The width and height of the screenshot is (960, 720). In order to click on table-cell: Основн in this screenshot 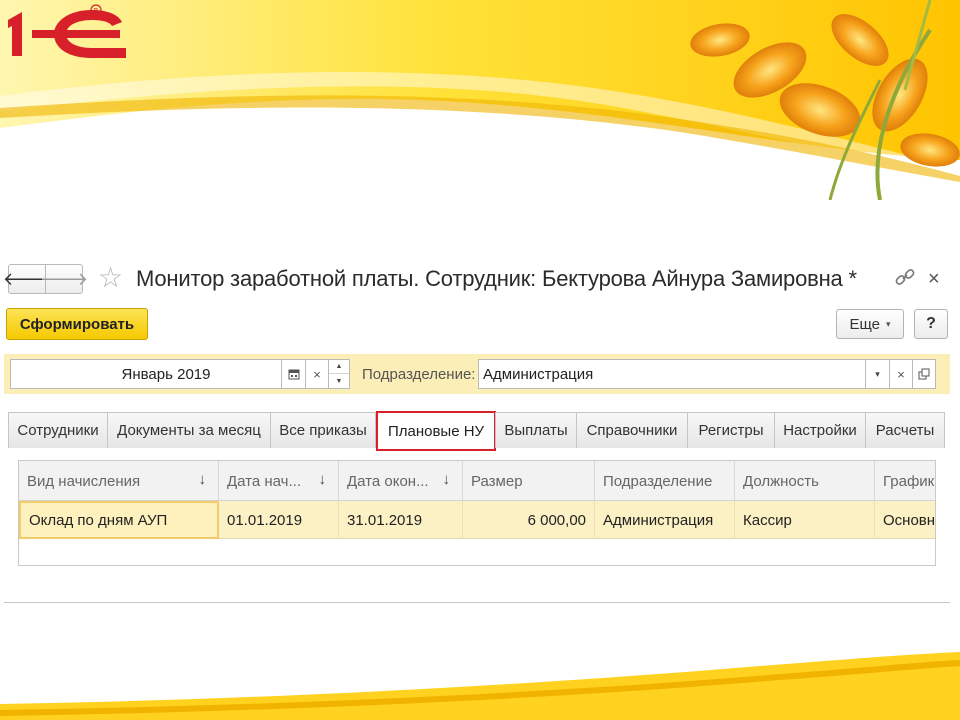, I will do `click(905, 520)`.